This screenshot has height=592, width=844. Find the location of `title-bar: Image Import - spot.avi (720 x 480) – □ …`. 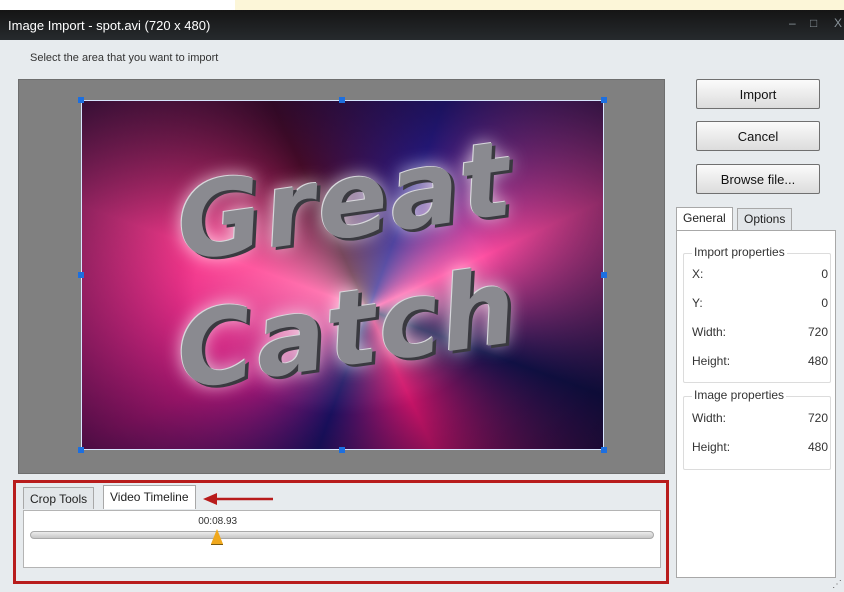

title-bar: Image Import - spot.avi (720 x 480) – □ … is located at coordinates (422, 25).